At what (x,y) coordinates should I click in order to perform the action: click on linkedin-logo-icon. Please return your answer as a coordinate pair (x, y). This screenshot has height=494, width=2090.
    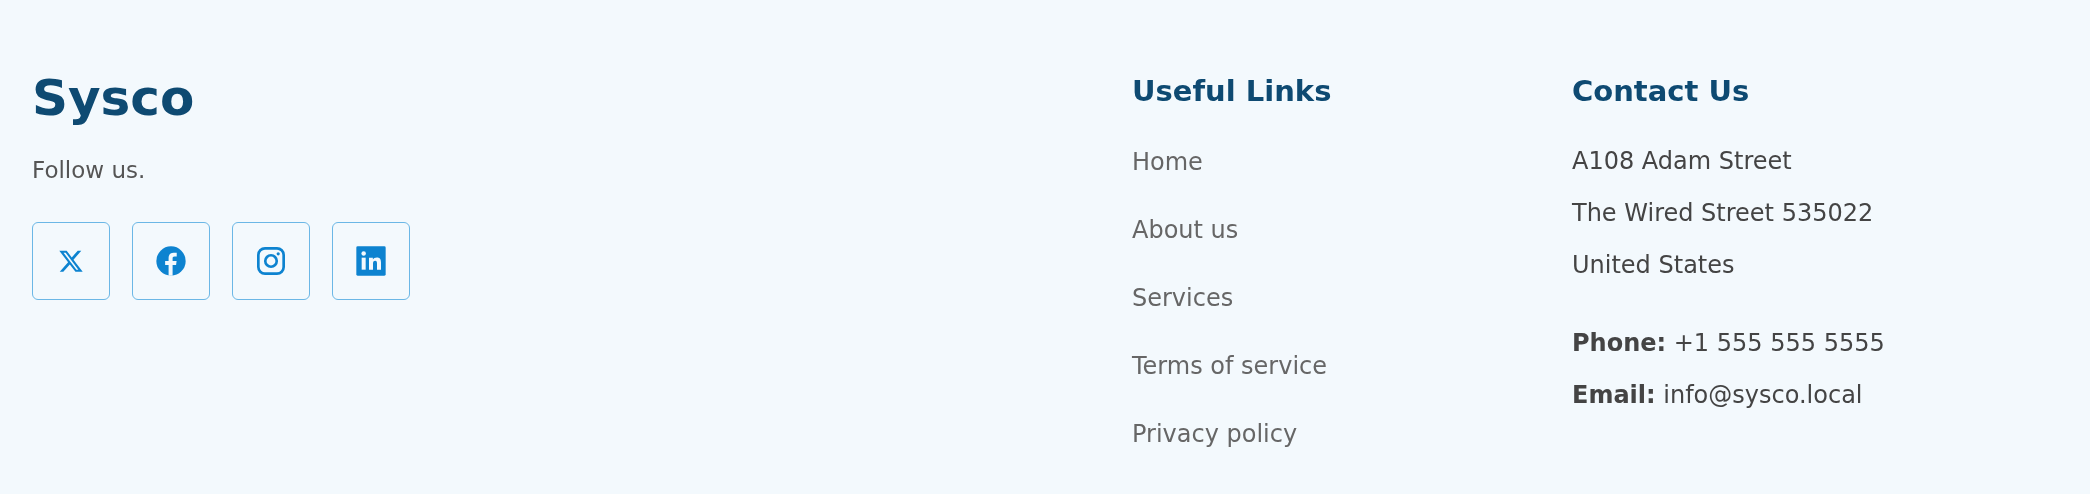
    Looking at the image, I should click on (371, 260).